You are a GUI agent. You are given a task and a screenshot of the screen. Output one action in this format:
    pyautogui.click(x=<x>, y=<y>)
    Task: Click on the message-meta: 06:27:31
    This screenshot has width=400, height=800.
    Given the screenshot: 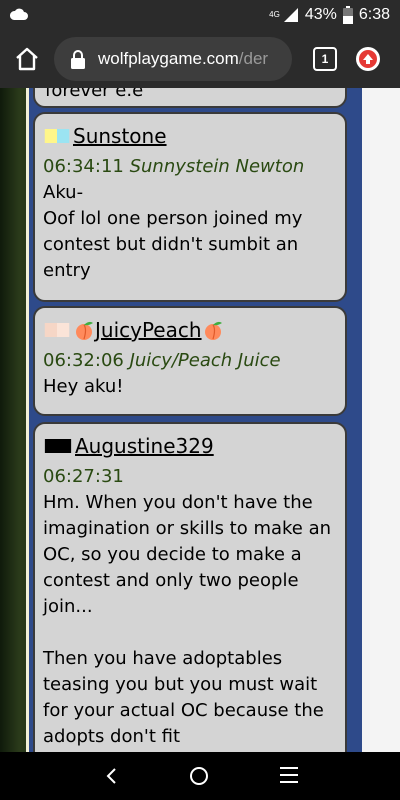 What is the action you would take?
    pyautogui.click(x=190, y=477)
    